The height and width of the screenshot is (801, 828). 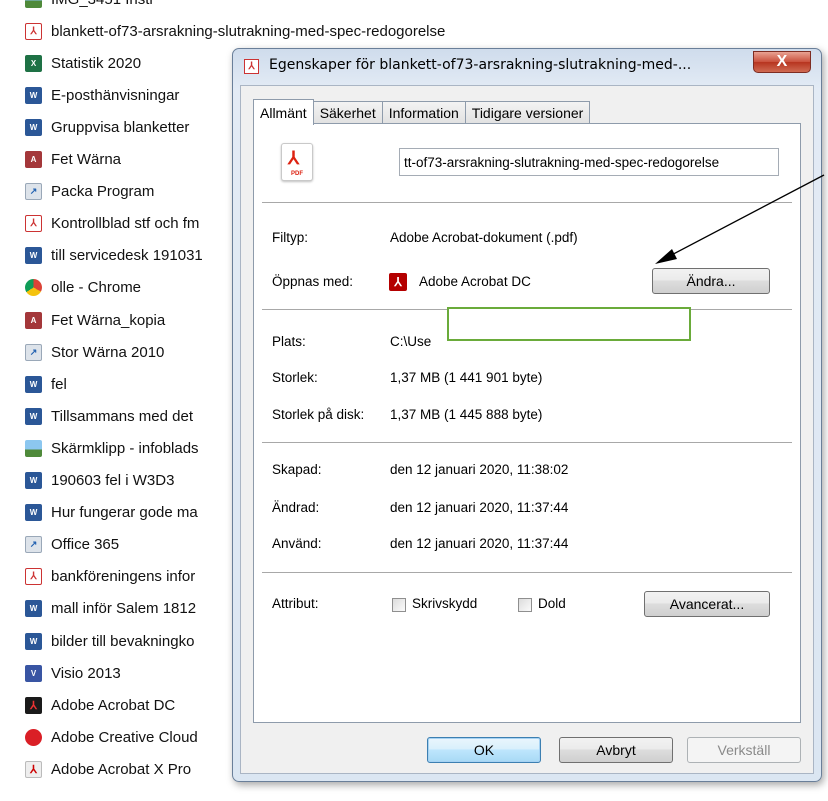 I want to click on created-label: Skapad:, so click(x=297, y=469).